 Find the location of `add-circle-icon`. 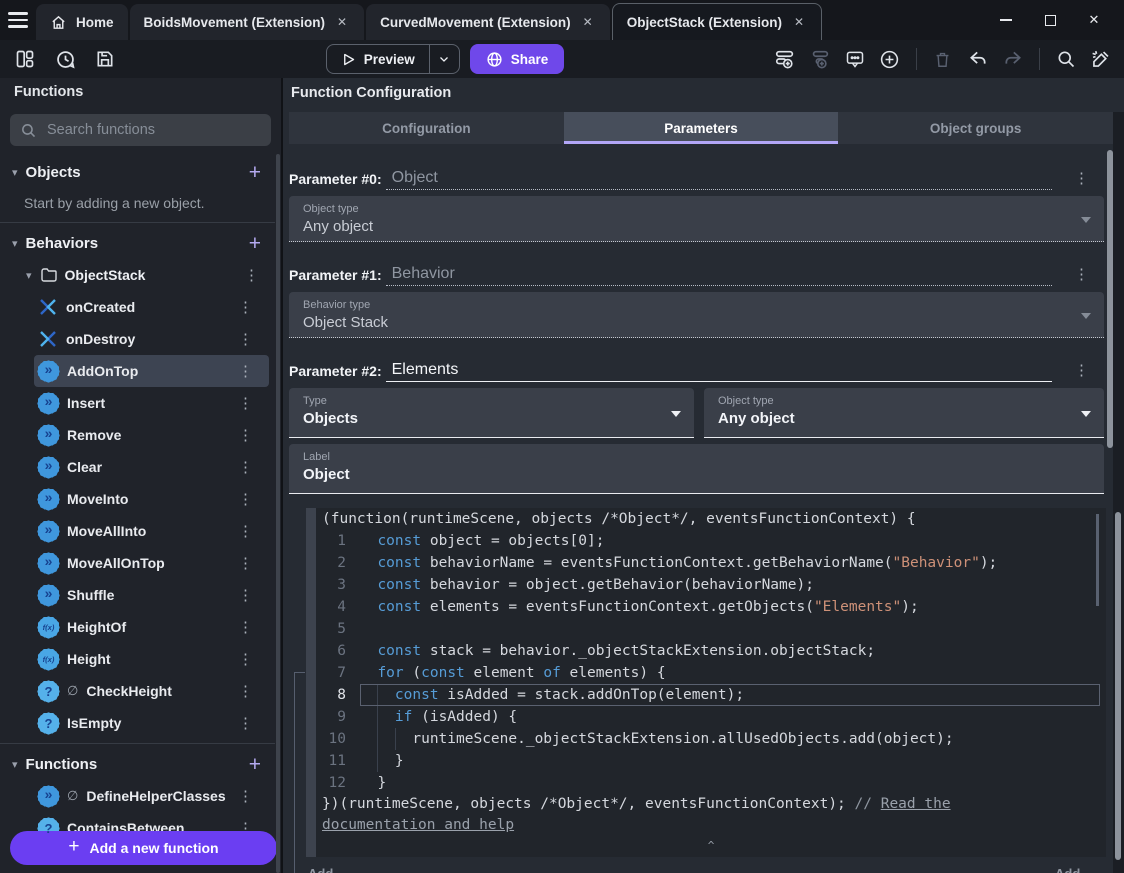

add-circle-icon is located at coordinates (890, 59).